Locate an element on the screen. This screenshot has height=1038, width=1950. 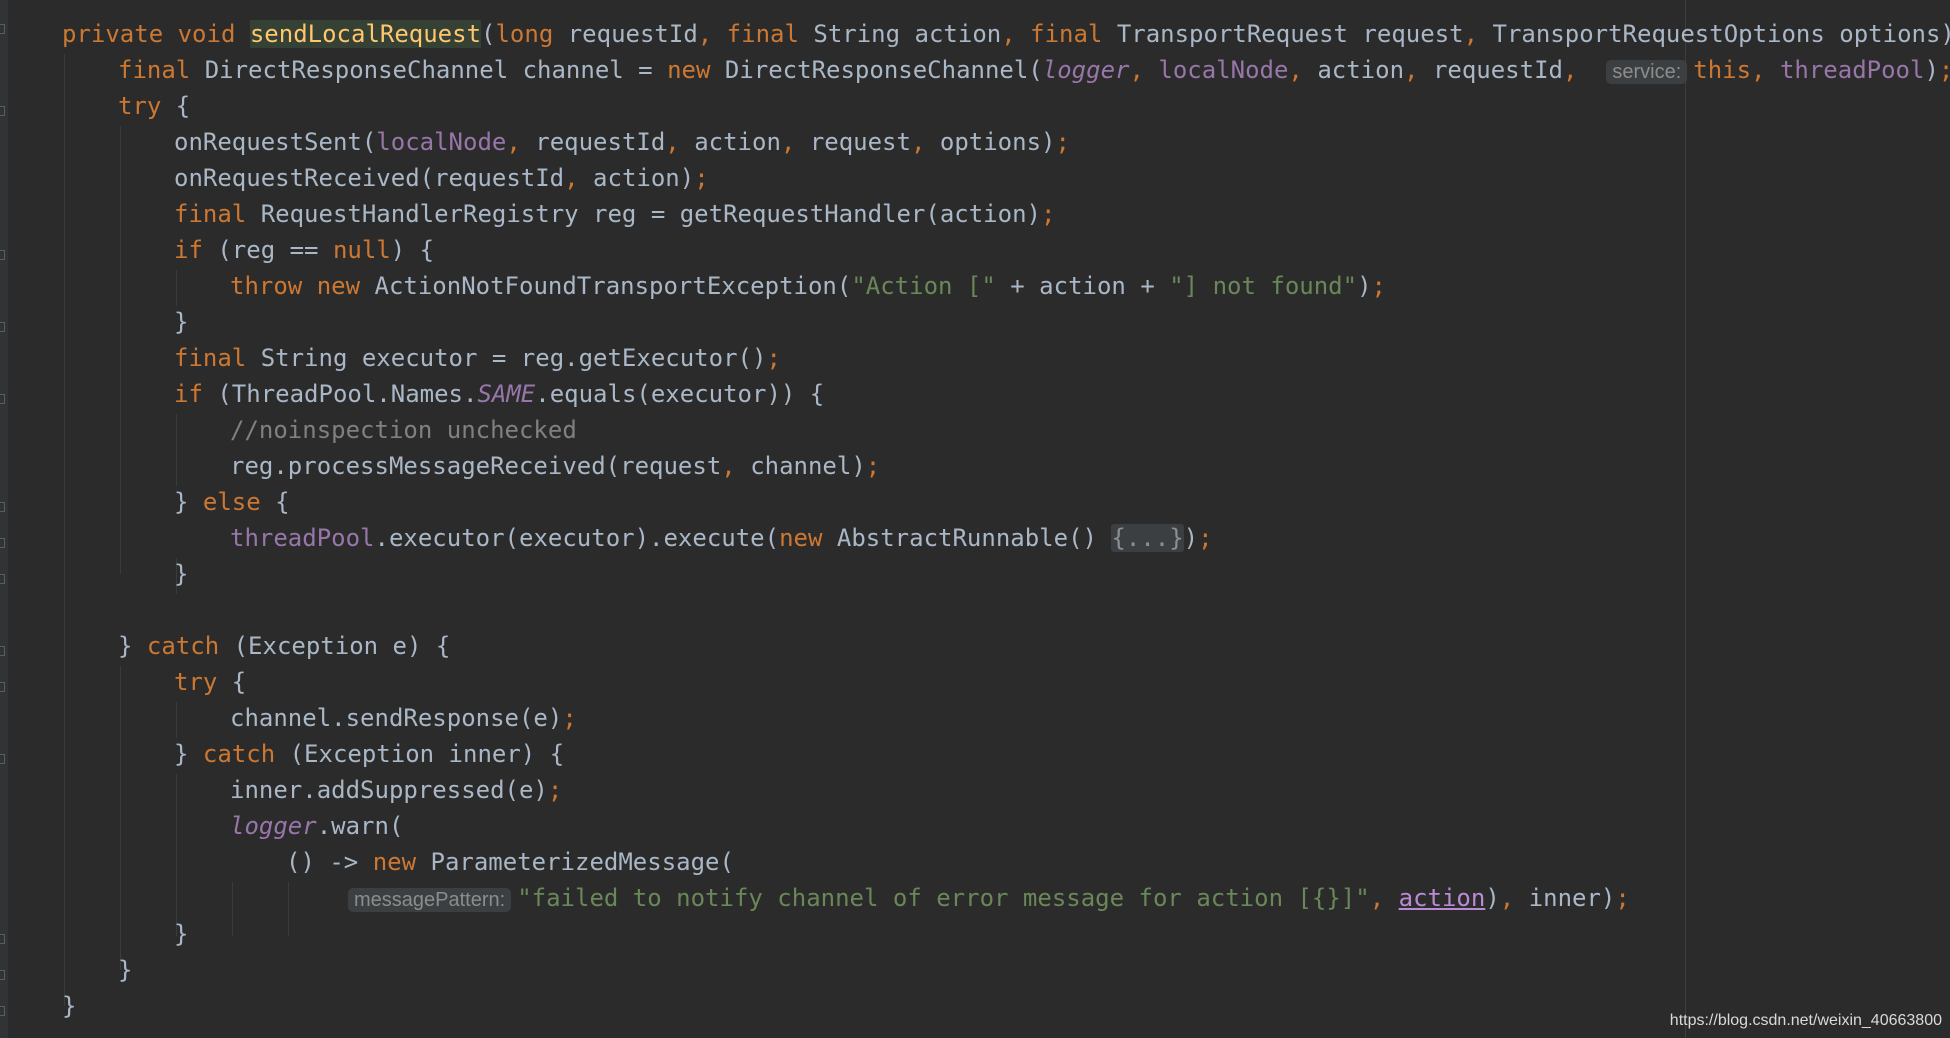
code-line: if (reg == null) { is located at coordinates (304, 250).